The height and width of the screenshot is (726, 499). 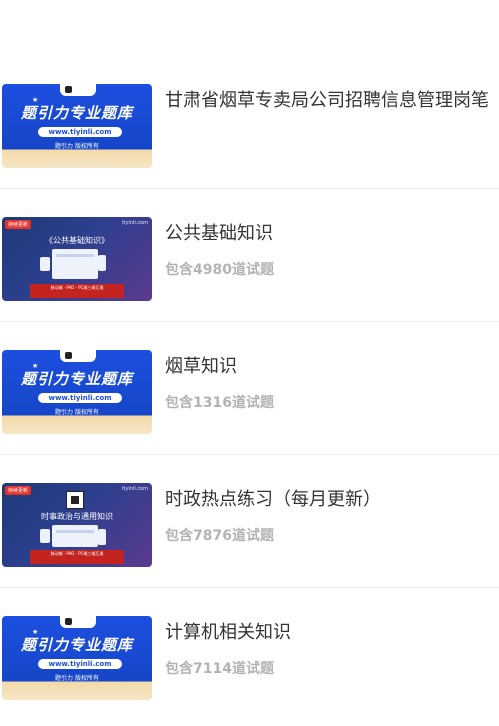 What do you see at coordinates (332, 99) in the screenshot?
I see `item-title: 甘肃省烟草专卖局公司招聘信息管理岗笔` at bounding box center [332, 99].